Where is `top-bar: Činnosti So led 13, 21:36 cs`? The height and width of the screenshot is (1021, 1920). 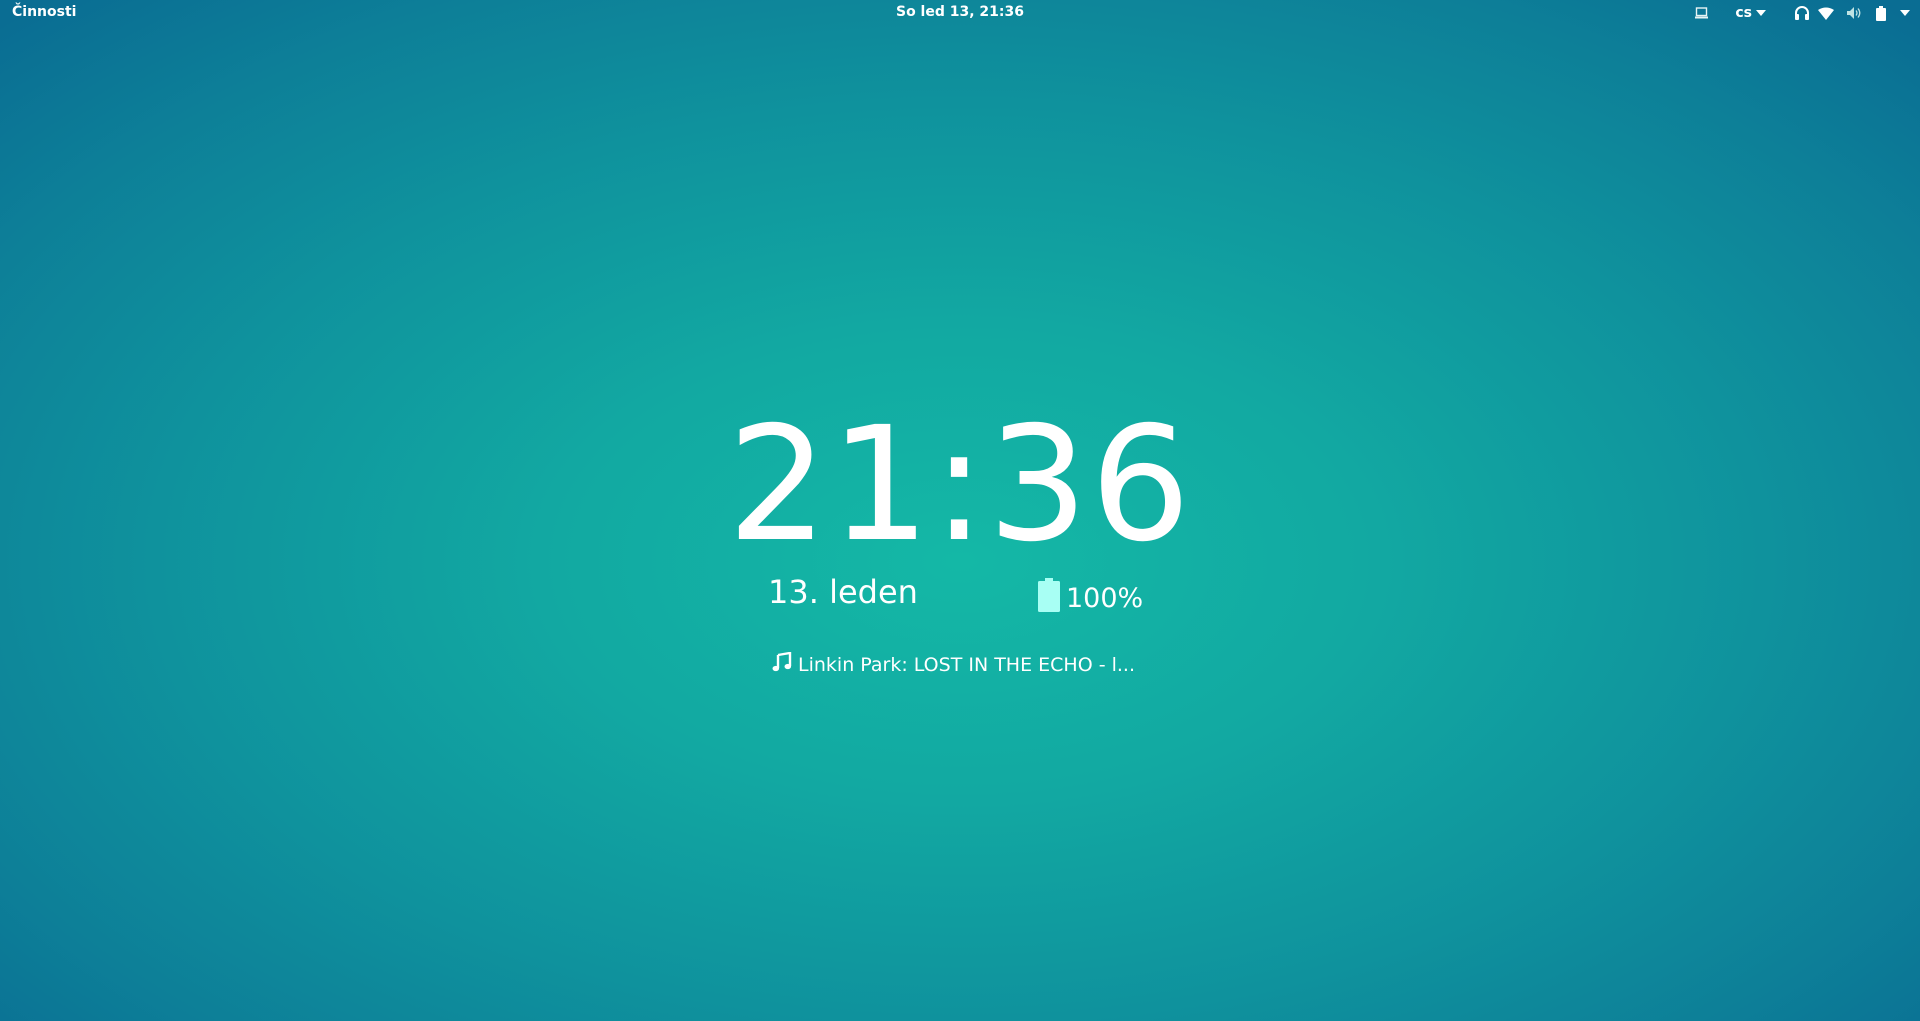 top-bar: Činnosti So led 13, 21:36 cs is located at coordinates (960, 13).